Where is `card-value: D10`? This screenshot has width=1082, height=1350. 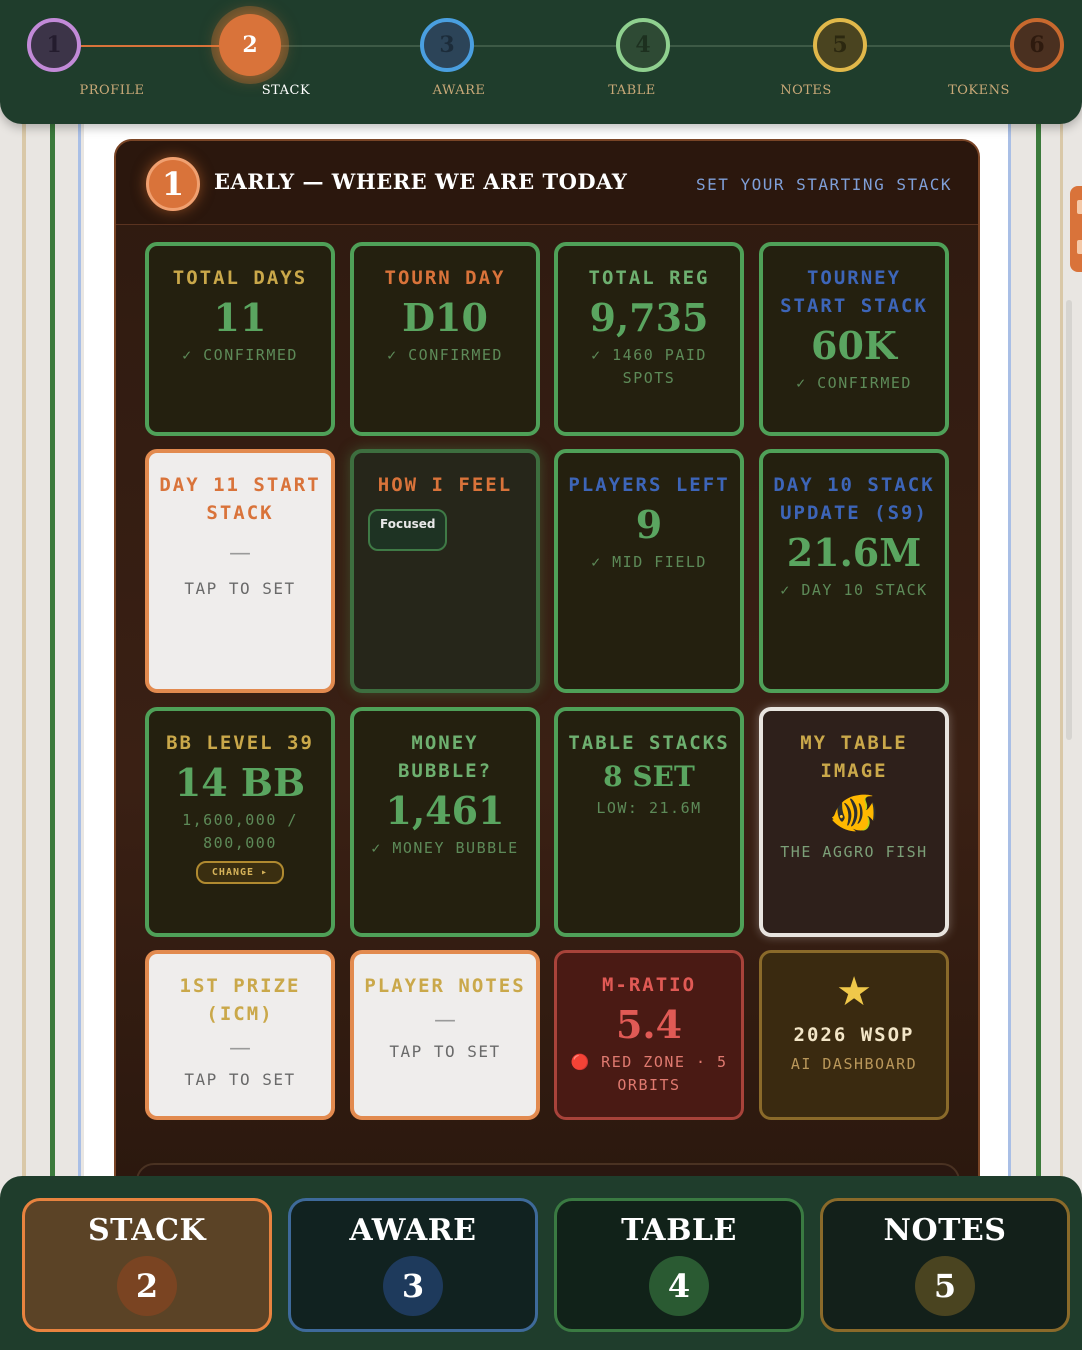
card-value: D10 is located at coordinates (445, 317).